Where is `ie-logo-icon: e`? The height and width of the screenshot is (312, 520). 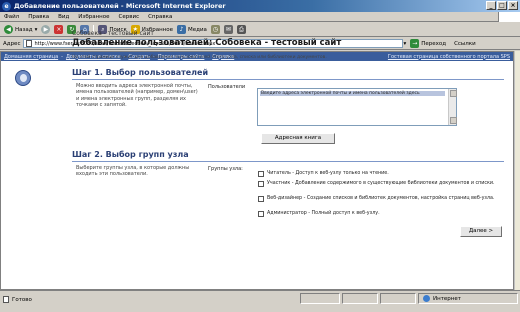
ie-logo-icon: e is located at coordinates (6, 6).